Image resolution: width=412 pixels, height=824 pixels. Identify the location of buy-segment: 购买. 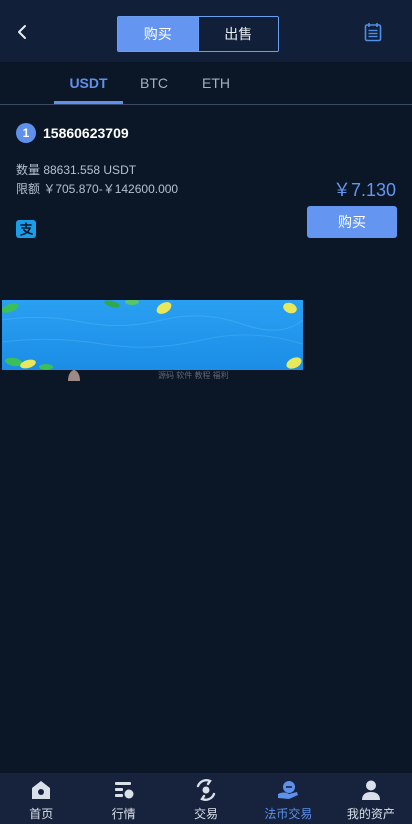
(158, 34).